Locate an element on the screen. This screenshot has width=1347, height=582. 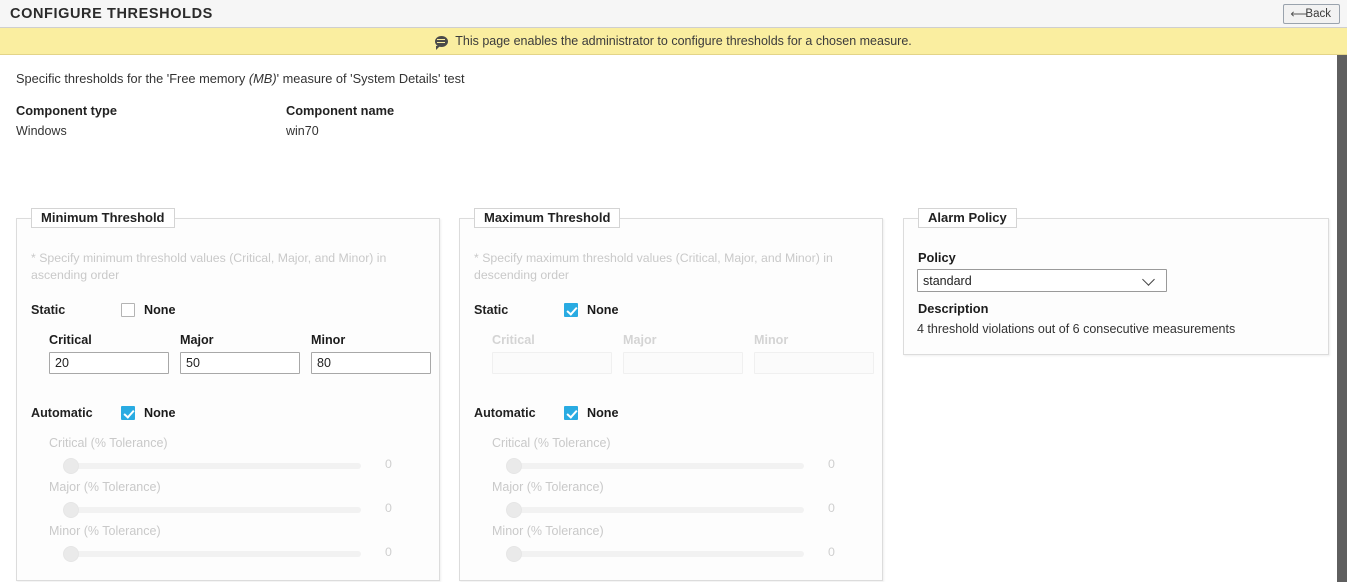
left-arrow-icon: ⟵ is located at coordinates (1299, 13).